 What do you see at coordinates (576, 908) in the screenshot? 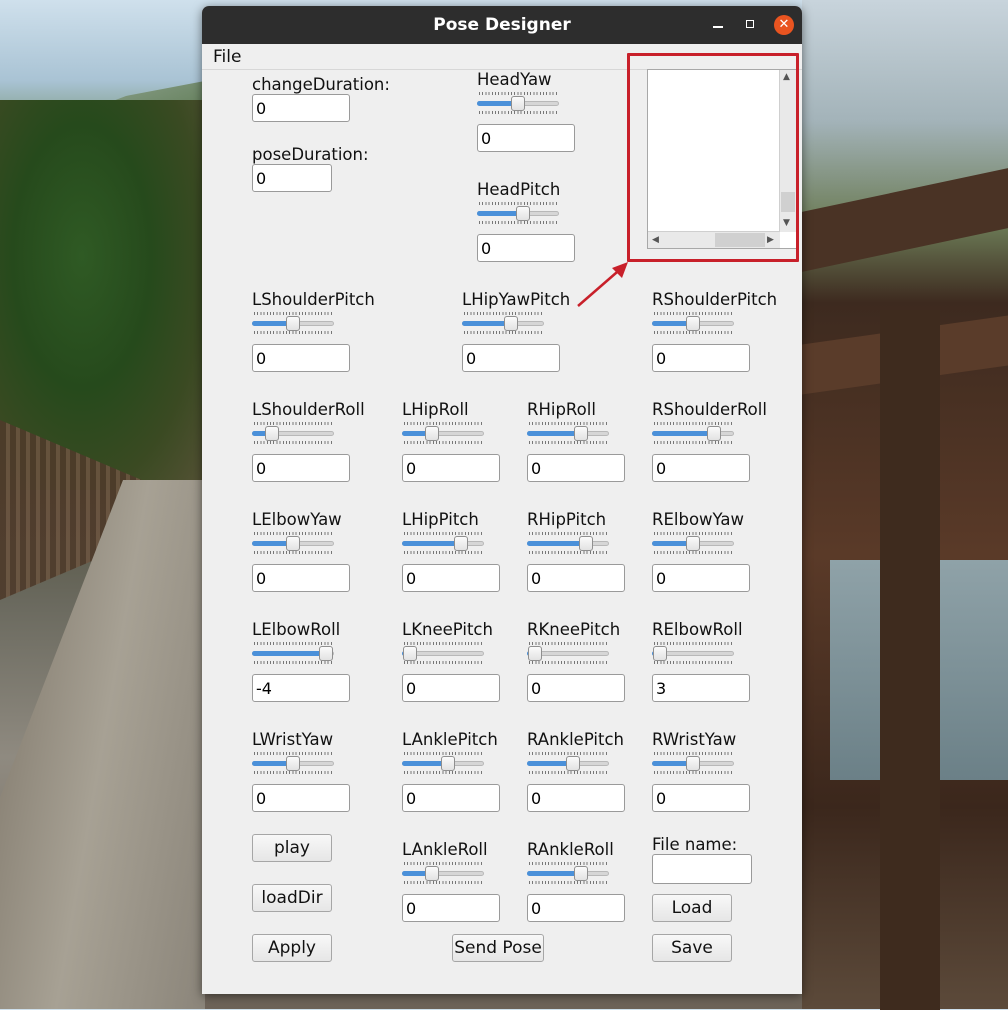
I see `rankleroll-value-field` at bounding box center [576, 908].